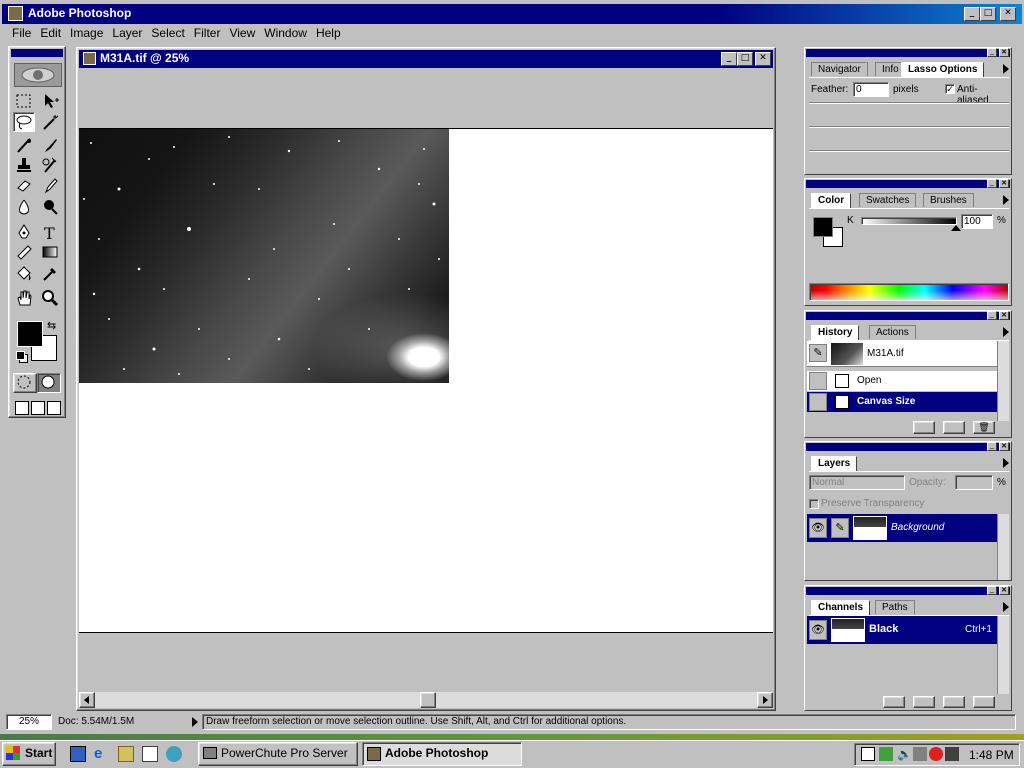 The image size is (1024, 768). I want to click on color-ramp, so click(909, 292).